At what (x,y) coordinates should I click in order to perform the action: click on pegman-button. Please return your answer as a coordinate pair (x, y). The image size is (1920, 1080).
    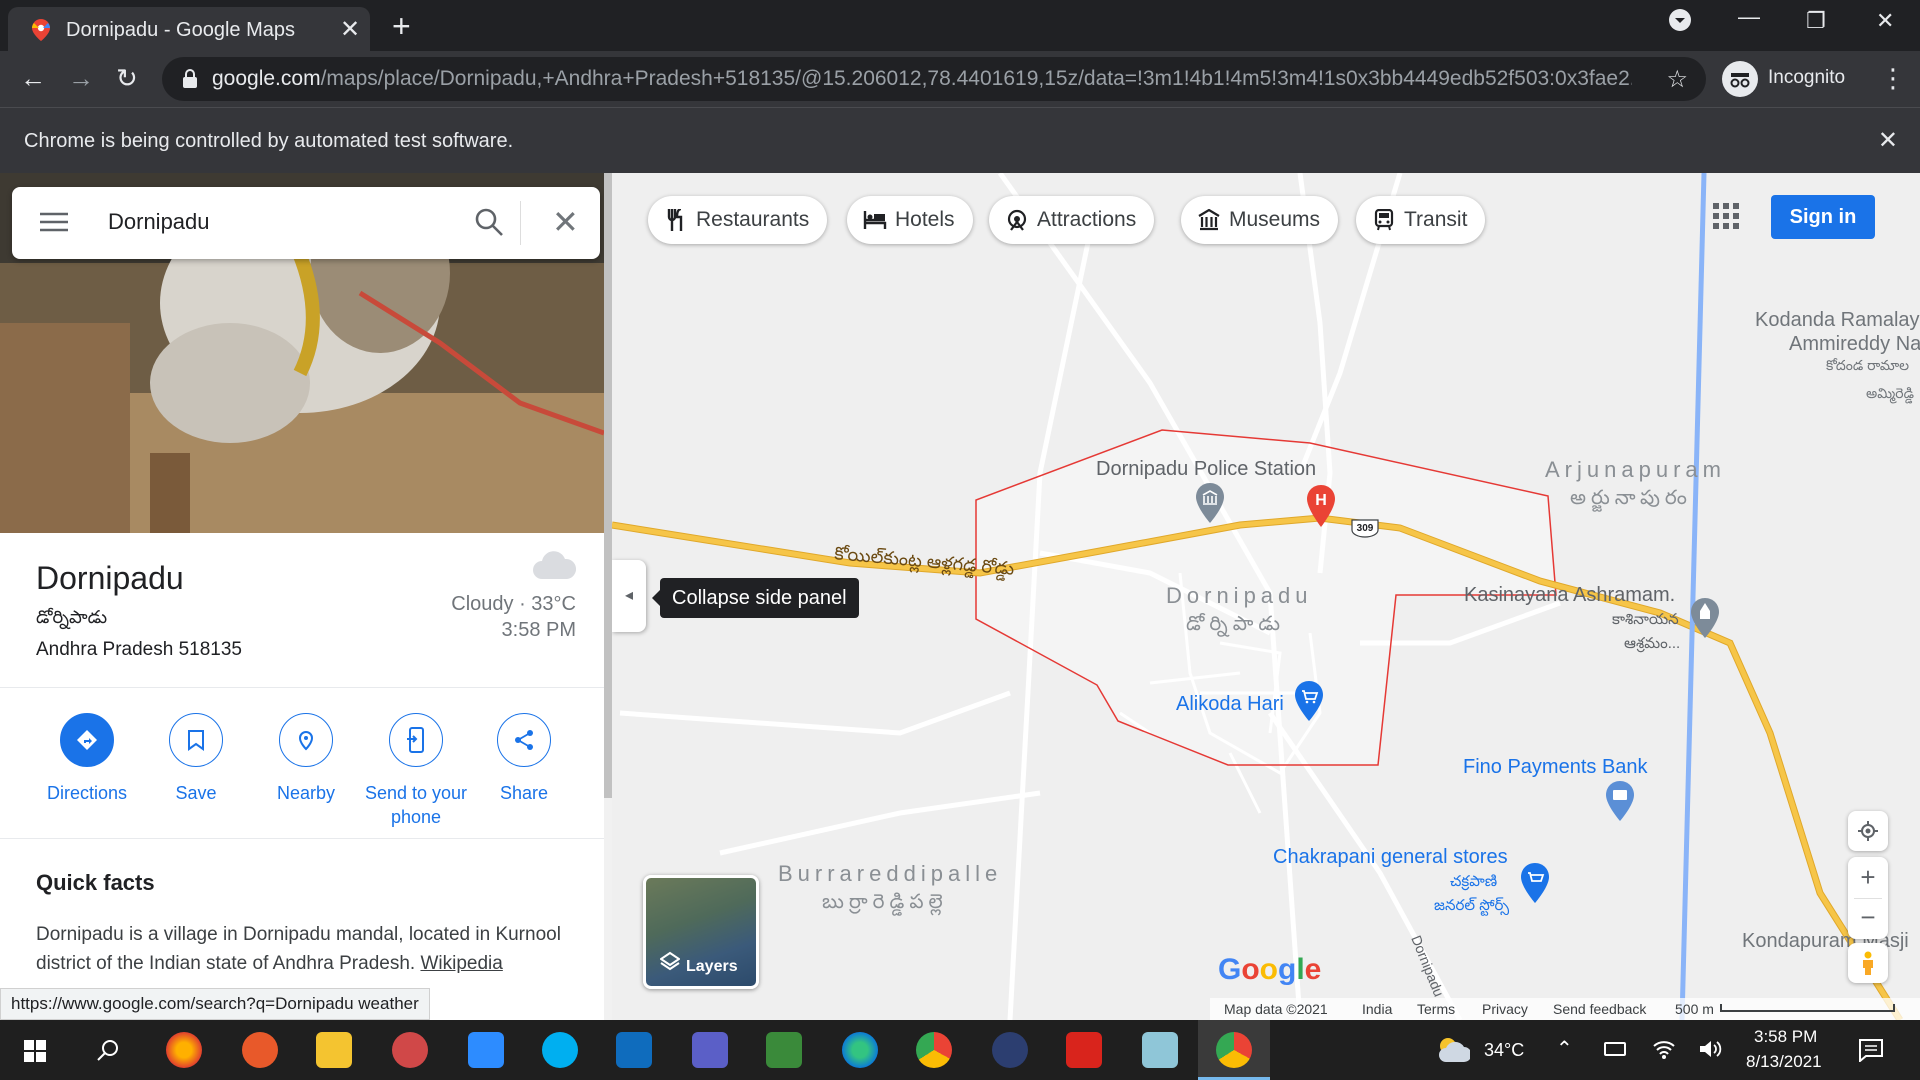
    Looking at the image, I should click on (1868, 963).